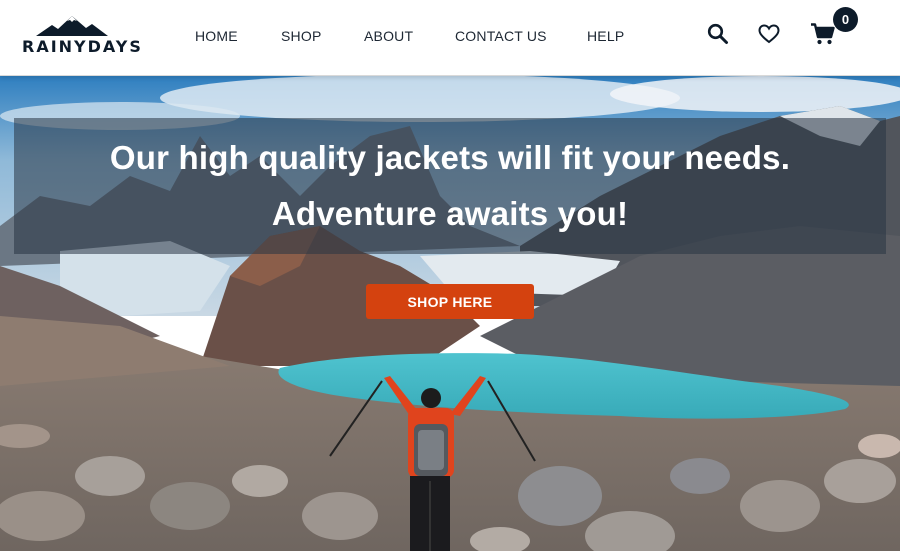 This screenshot has width=900, height=551. Describe the element at coordinates (769, 34) in the screenshot. I see `heart-icon` at that location.